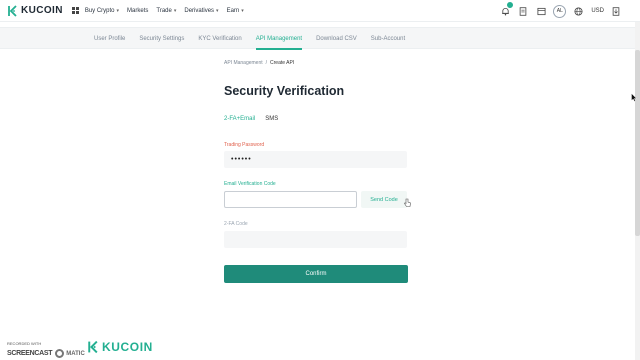 This screenshot has width=640, height=360. I want to click on kucoin-watermark-text: KUCOIN, so click(127, 347).